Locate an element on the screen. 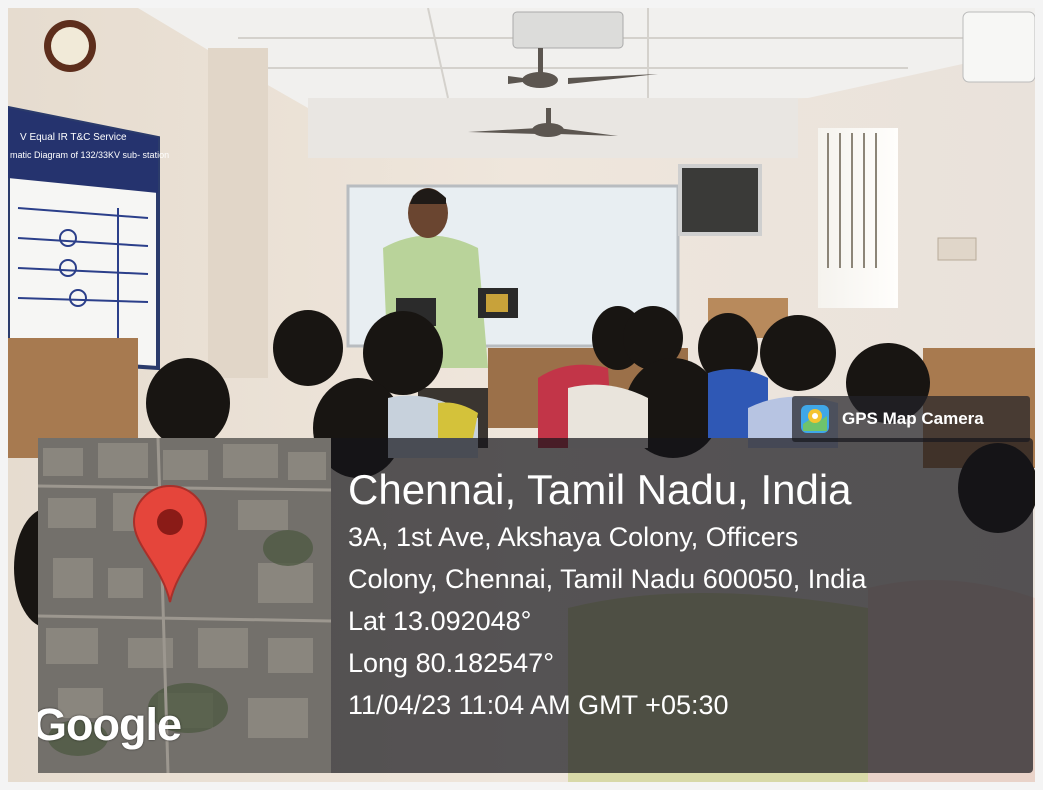 Image resolution: width=1043 pixels, height=790 pixels. satellite-map-thumbnail: Google is located at coordinates (184, 605).